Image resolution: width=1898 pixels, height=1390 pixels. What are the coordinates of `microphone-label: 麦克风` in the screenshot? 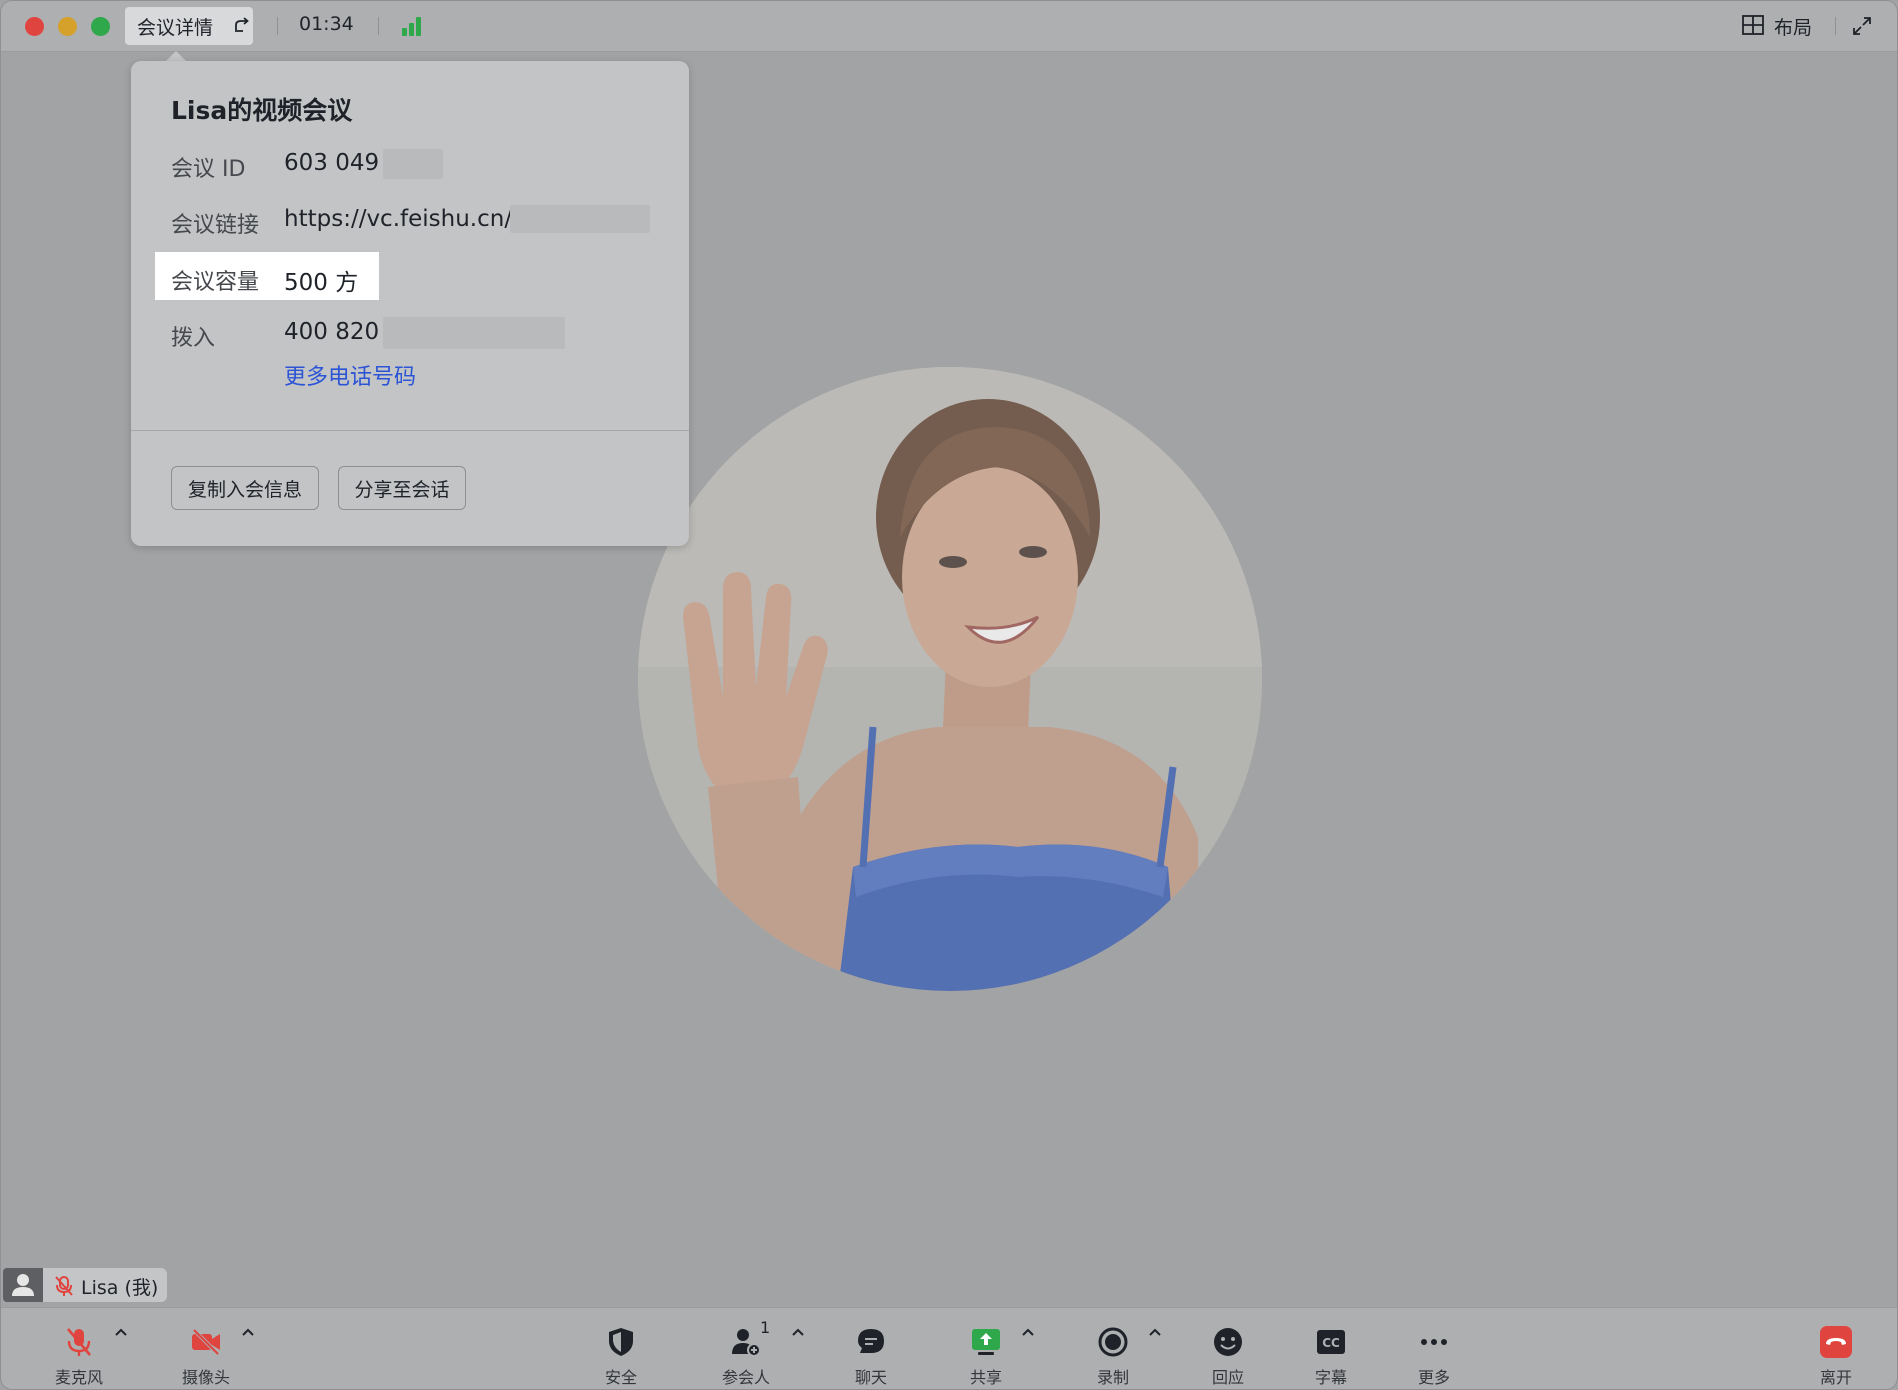 It's located at (78, 1377).